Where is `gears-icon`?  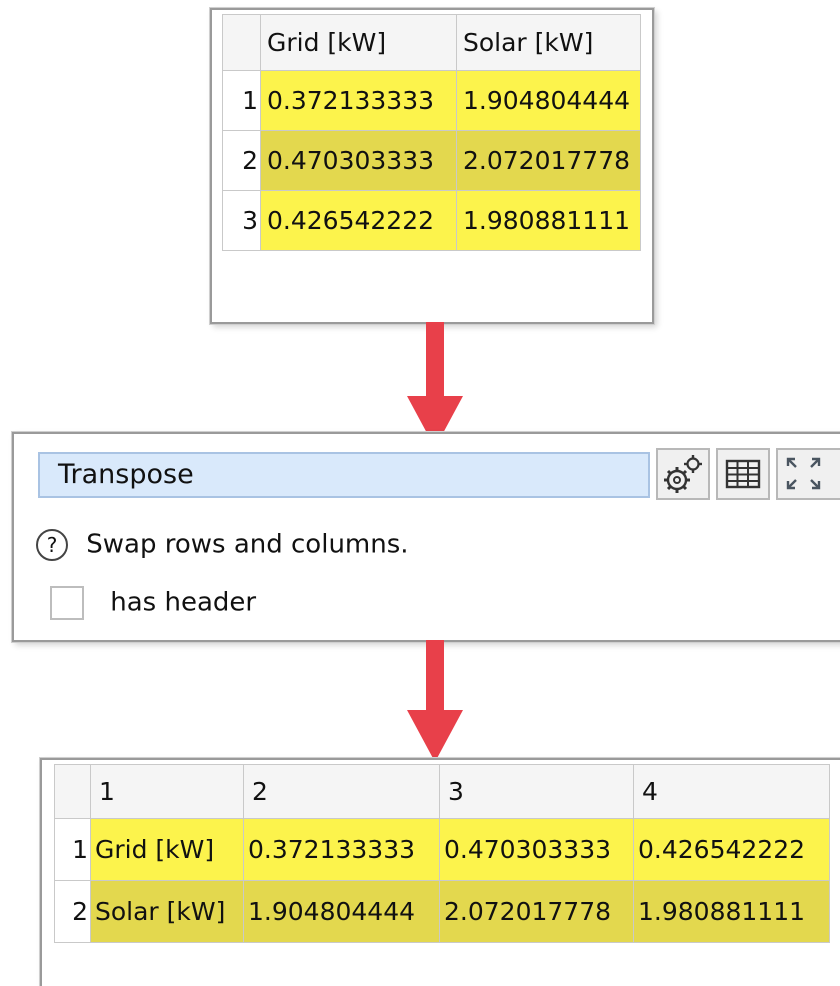
gears-icon is located at coordinates (683, 474).